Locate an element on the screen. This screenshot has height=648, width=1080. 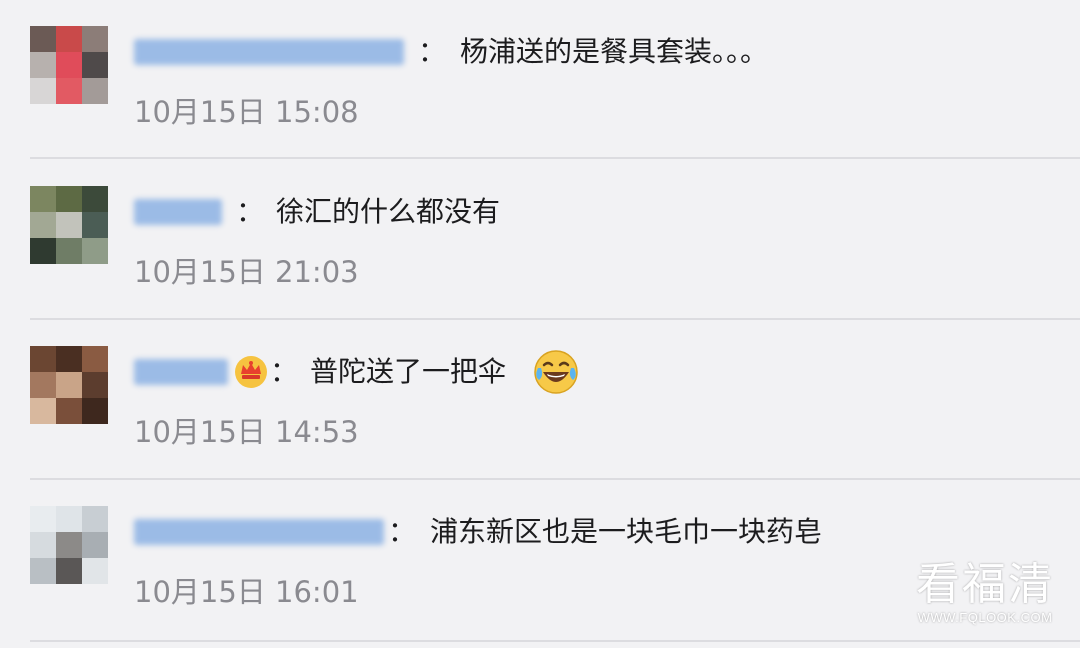
watermark-title: 看福清 is located at coordinates (985, 584).